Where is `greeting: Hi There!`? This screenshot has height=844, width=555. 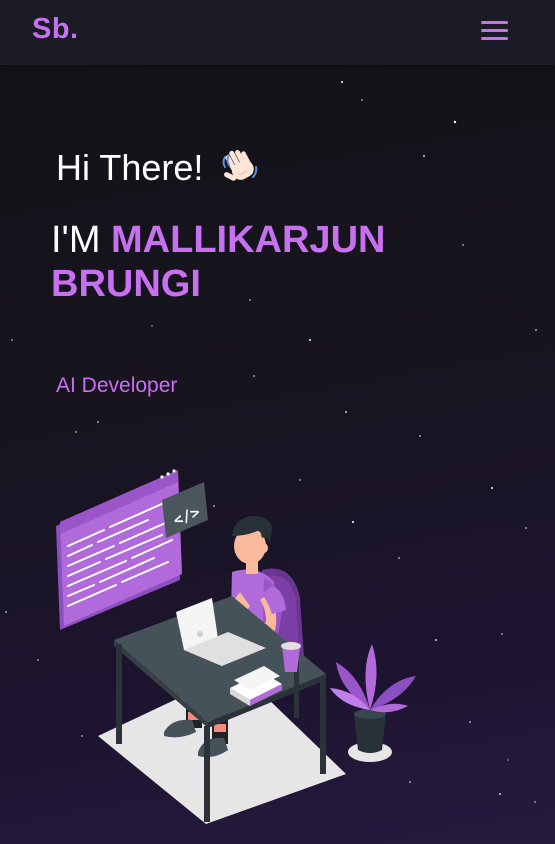 greeting: Hi There! is located at coordinates (158, 168).